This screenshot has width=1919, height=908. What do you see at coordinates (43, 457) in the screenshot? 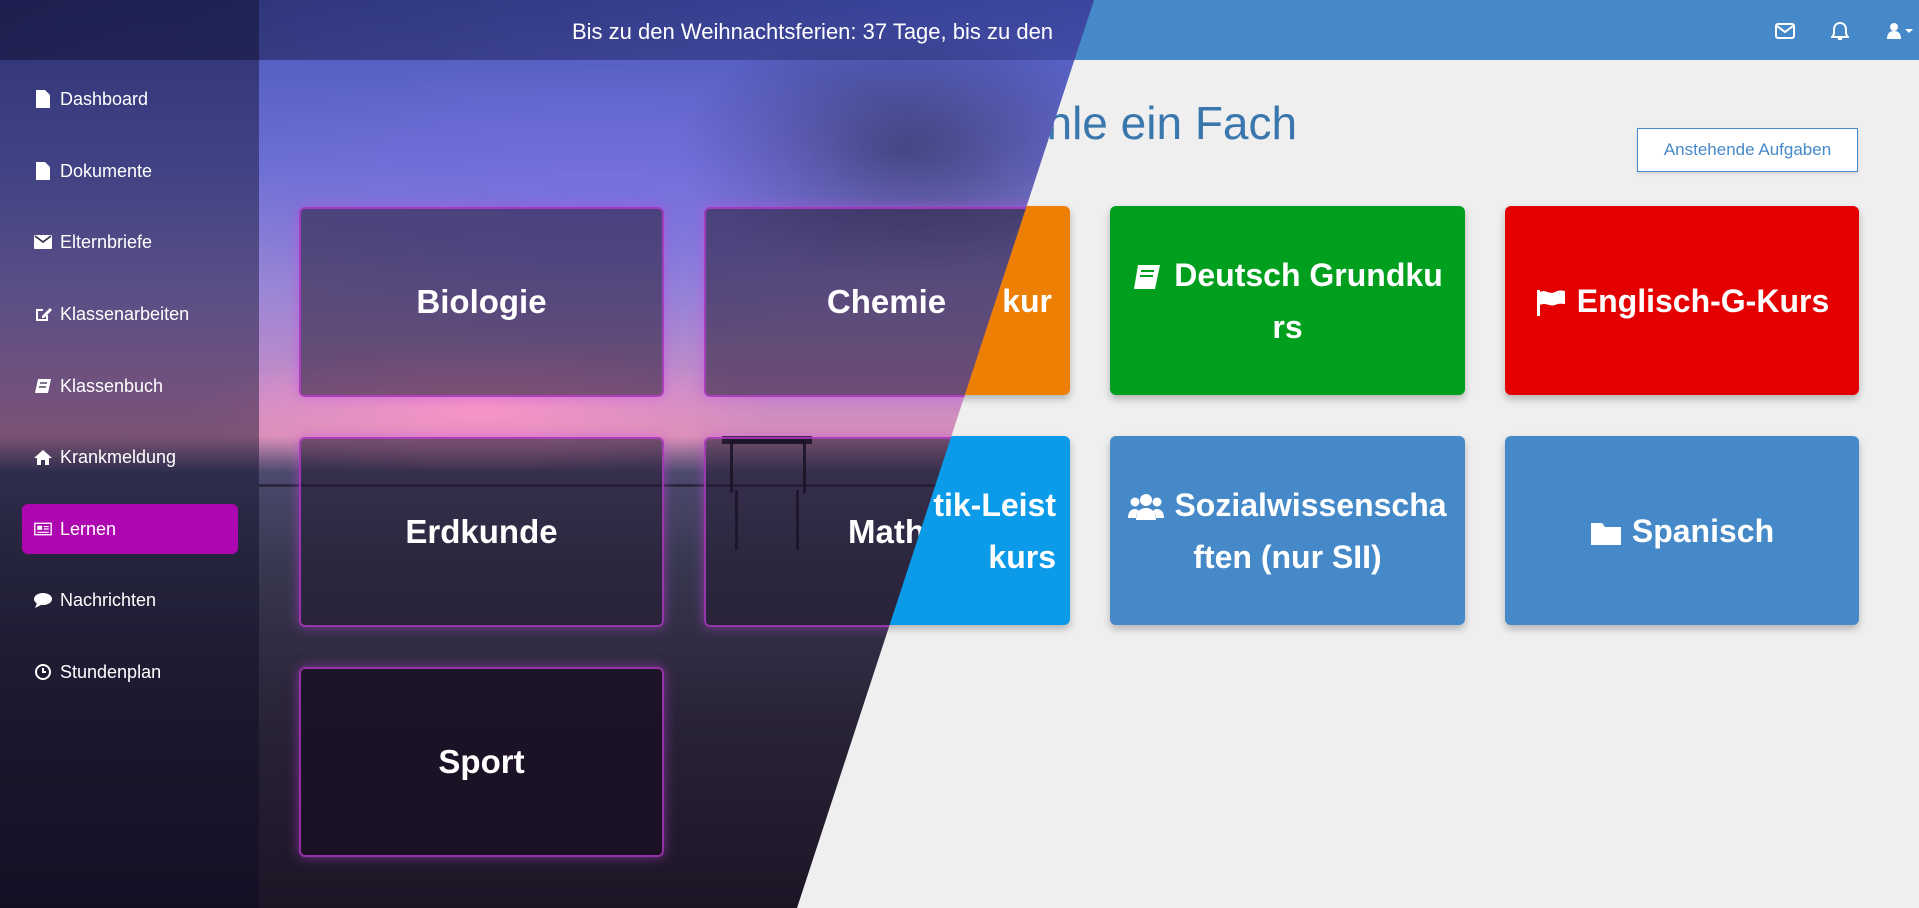
I see `home-icon` at bounding box center [43, 457].